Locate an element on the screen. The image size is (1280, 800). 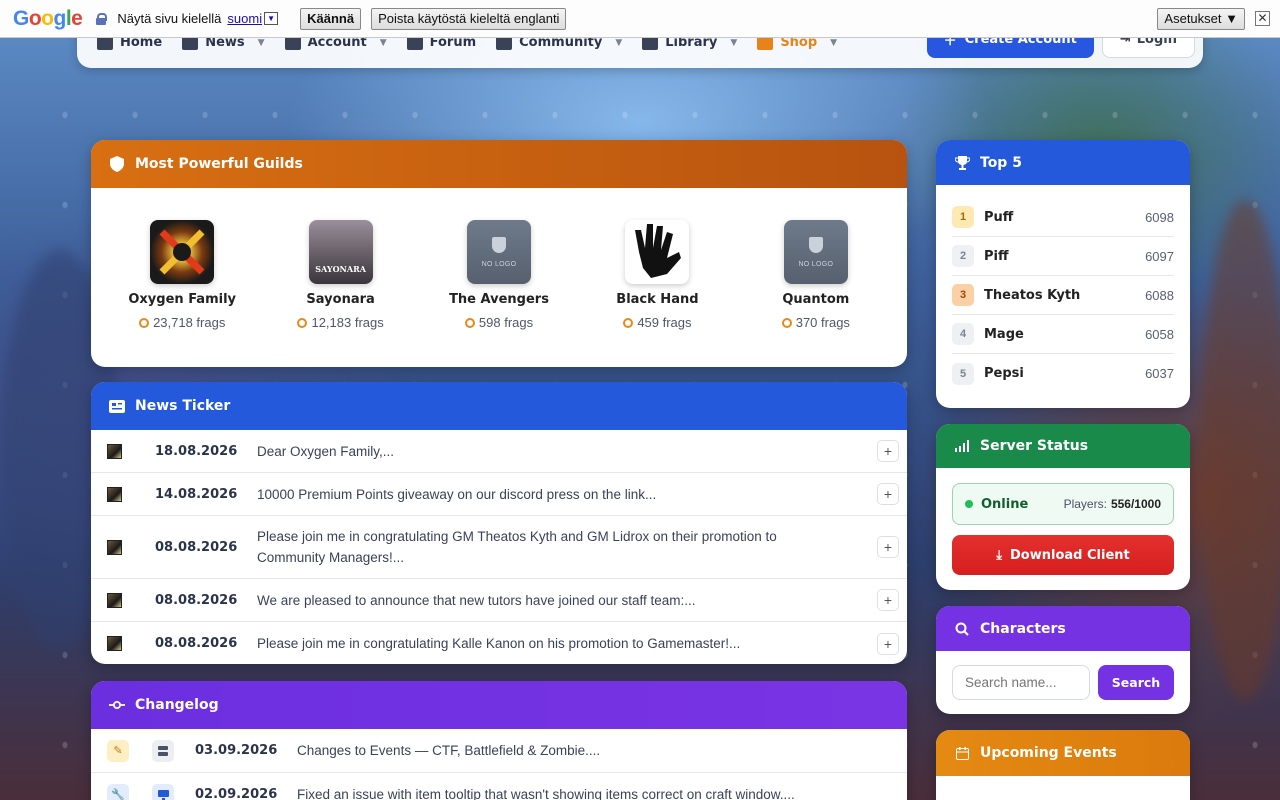
rank-badge: 1 is located at coordinates (963, 217).